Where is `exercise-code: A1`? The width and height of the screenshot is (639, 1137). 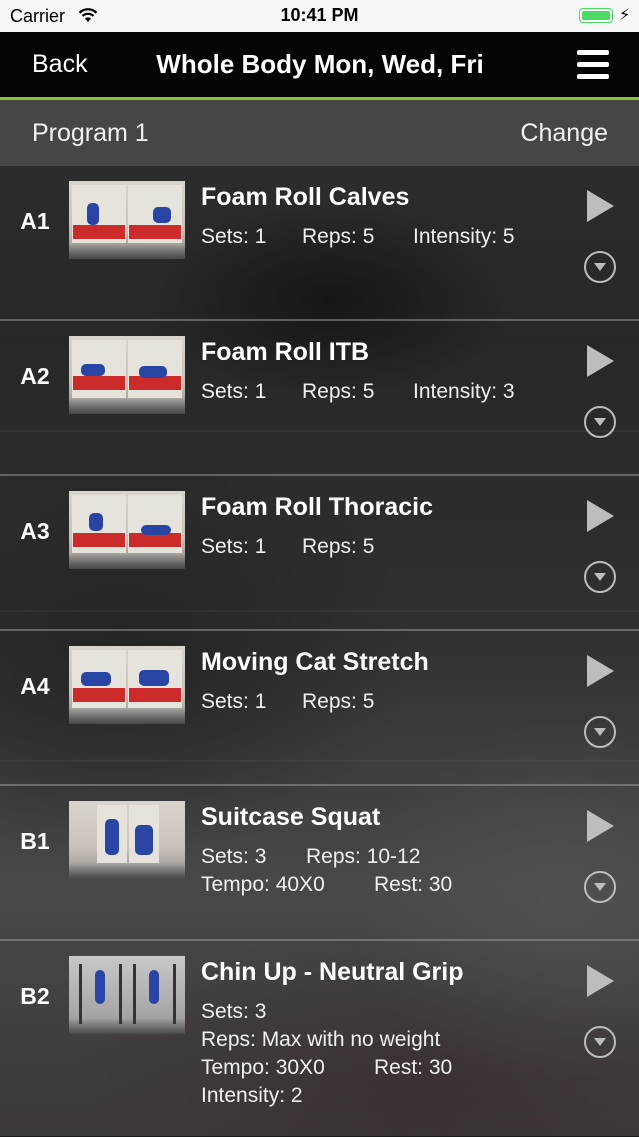 exercise-code: A1 is located at coordinates (35, 221).